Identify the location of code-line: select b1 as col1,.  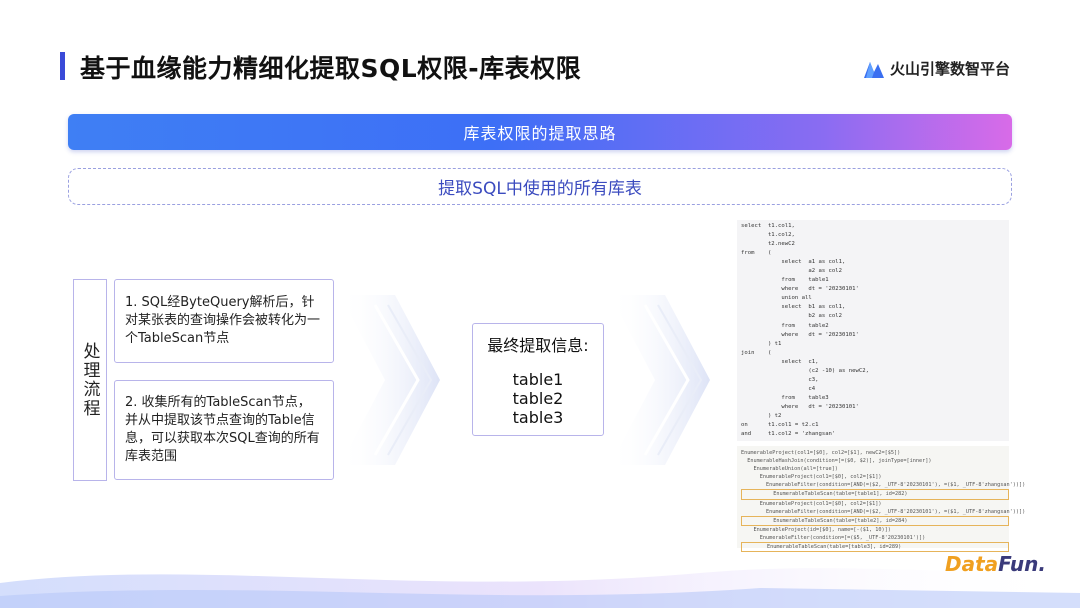
(793, 307).